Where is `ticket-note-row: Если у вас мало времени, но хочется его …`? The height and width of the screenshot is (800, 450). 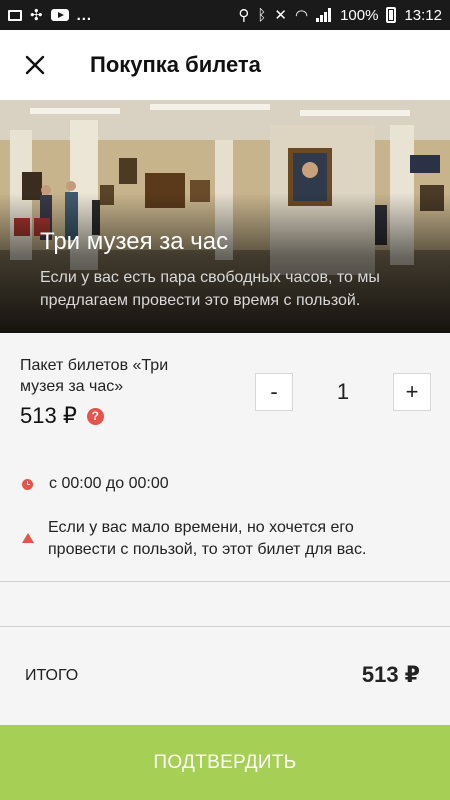 ticket-note-row: Если у вас мало времени, но хочется его … is located at coordinates (219, 539).